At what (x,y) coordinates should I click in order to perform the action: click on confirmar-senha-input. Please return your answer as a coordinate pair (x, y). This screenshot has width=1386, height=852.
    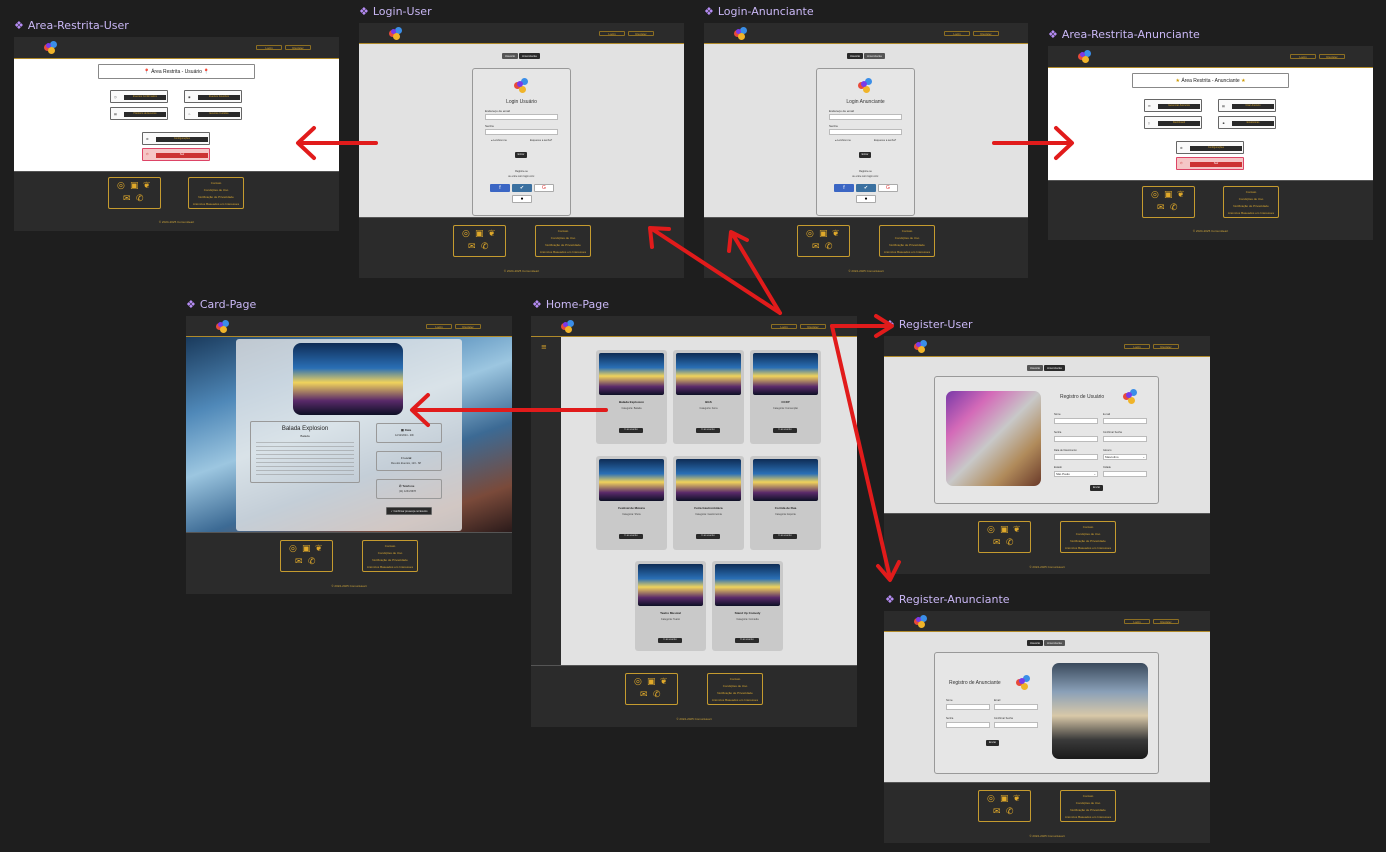
    Looking at the image, I should click on (1016, 725).